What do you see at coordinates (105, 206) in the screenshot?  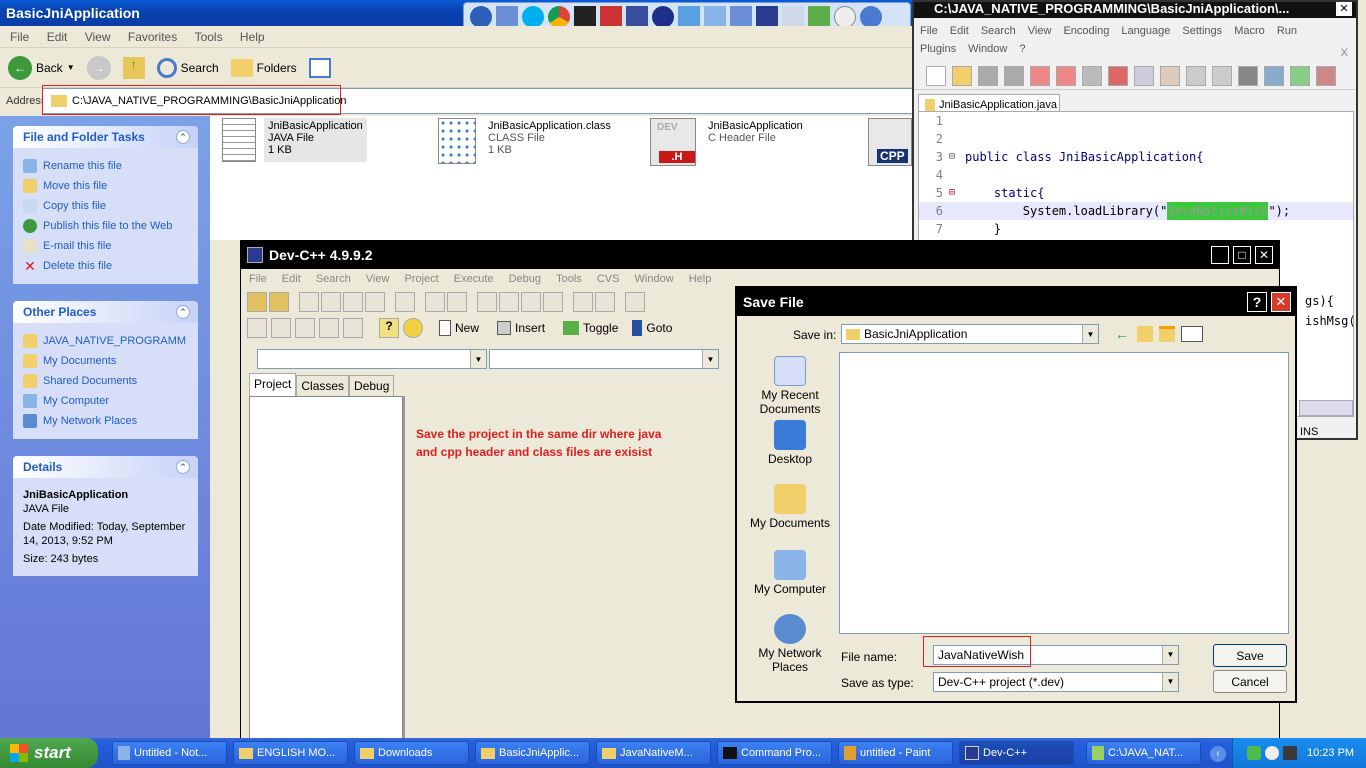 I see `task-copy: Copy this file` at bounding box center [105, 206].